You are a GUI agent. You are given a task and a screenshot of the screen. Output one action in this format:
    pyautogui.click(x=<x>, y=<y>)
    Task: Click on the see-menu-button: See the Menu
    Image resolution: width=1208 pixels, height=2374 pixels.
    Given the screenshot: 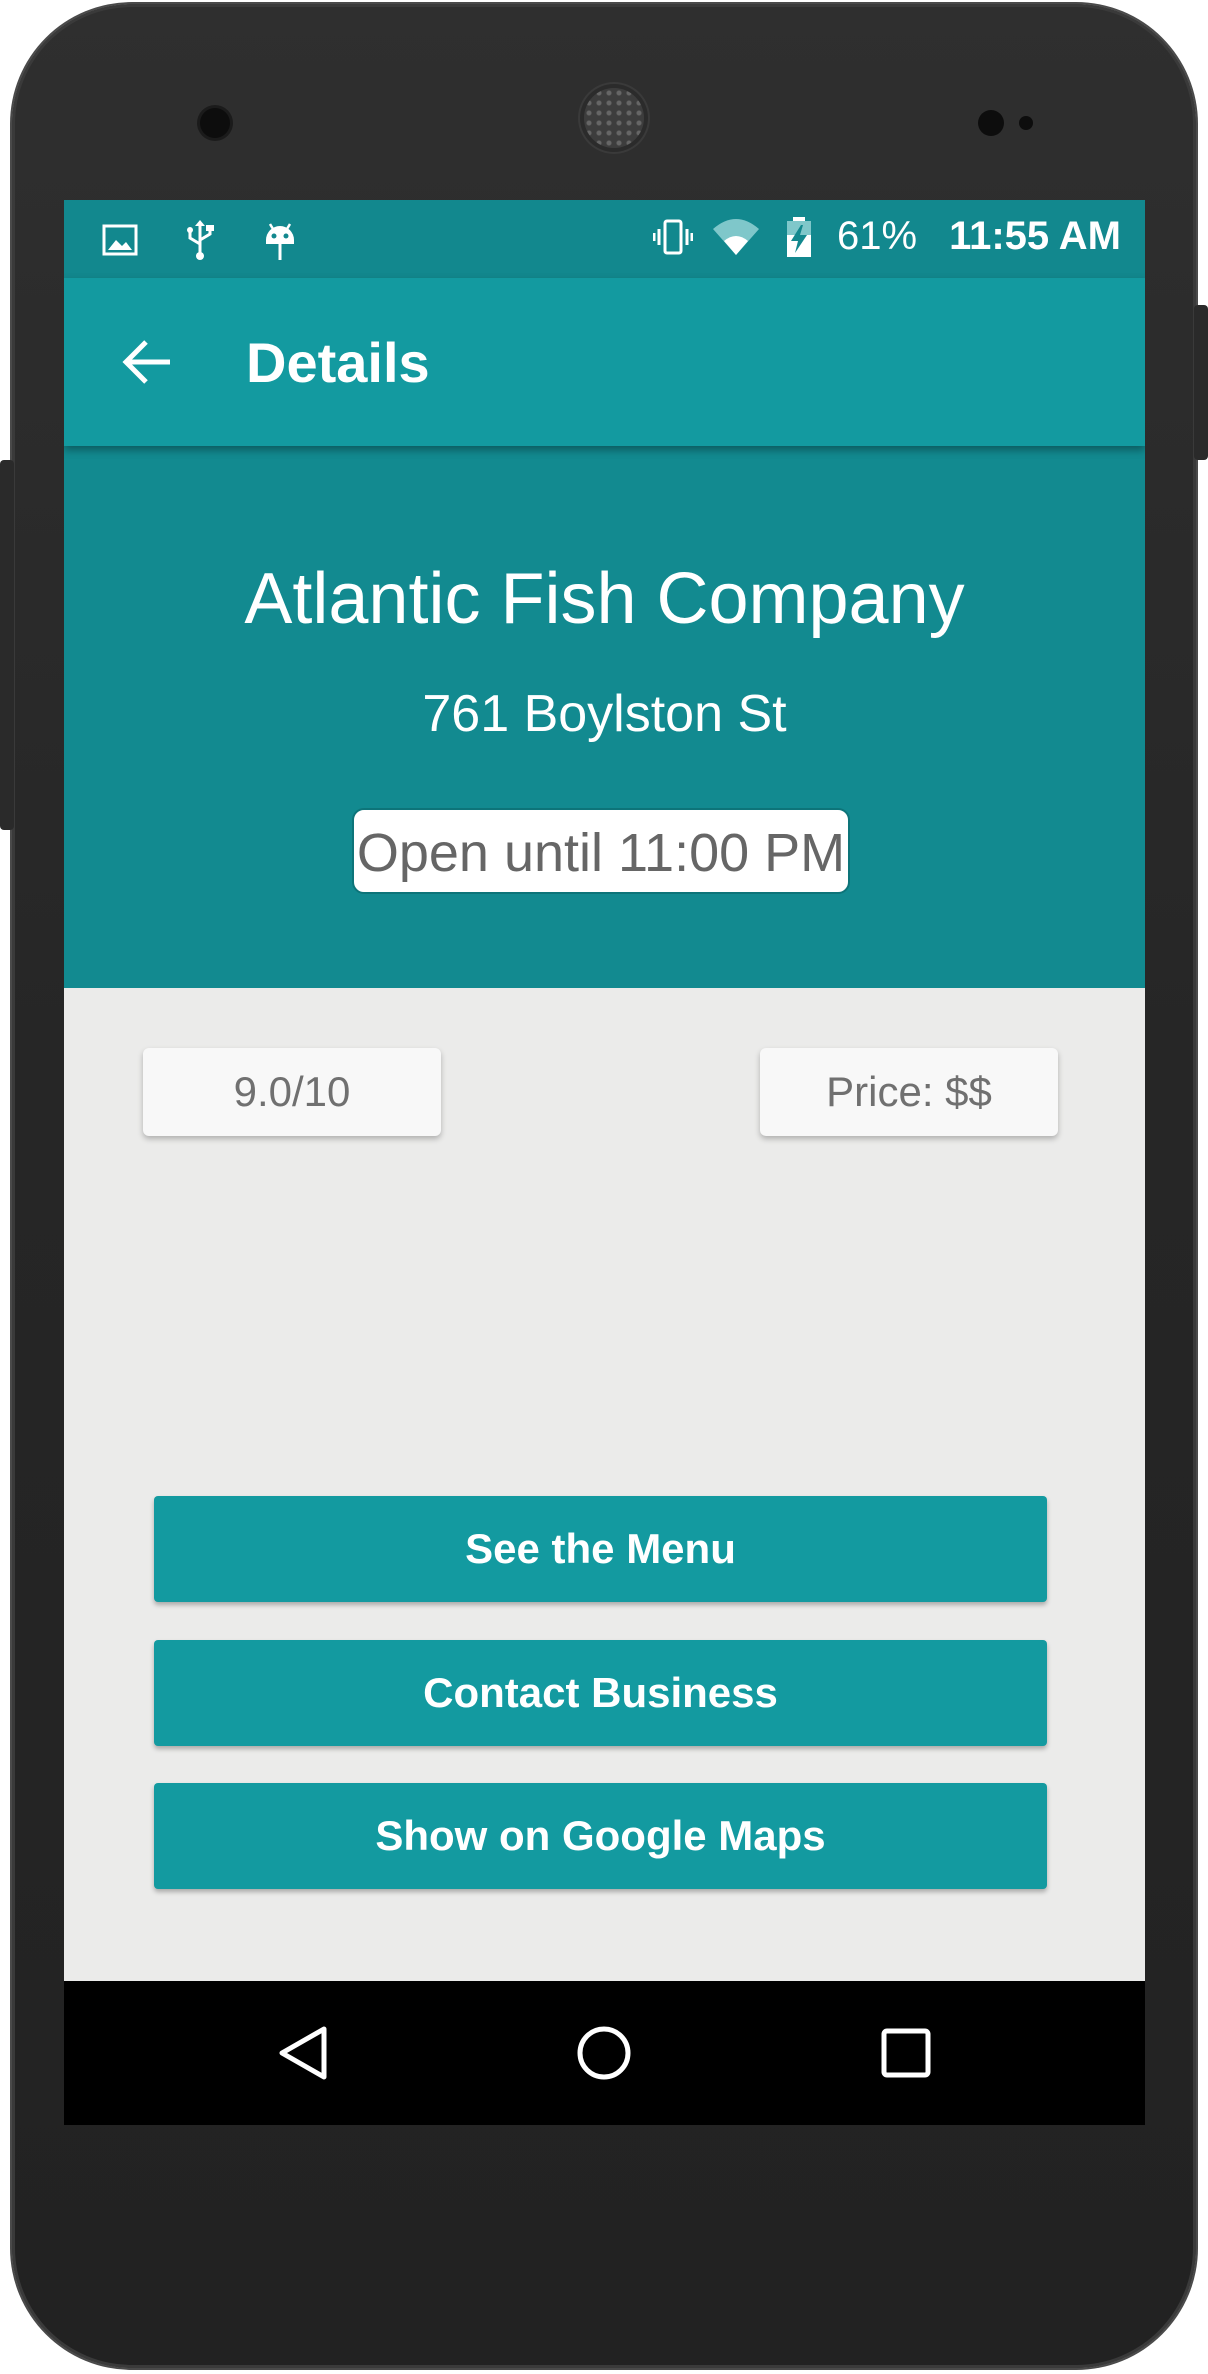 What is the action you would take?
    pyautogui.click(x=600, y=1549)
    